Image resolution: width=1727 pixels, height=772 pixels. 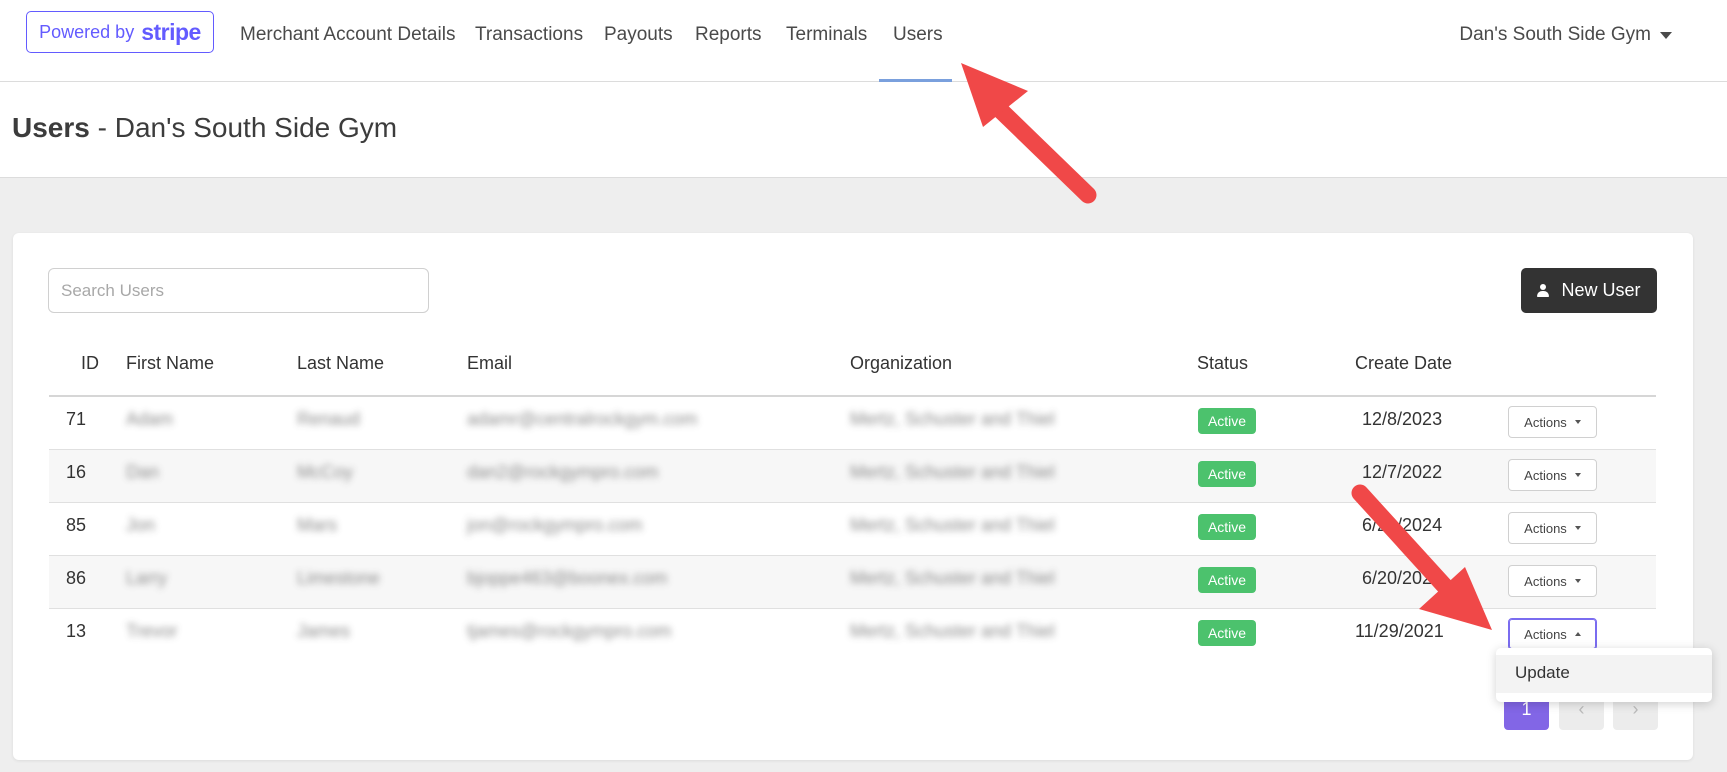 What do you see at coordinates (143, 472) in the screenshot?
I see `cell-first-name: Dan` at bounding box center [143, 472].